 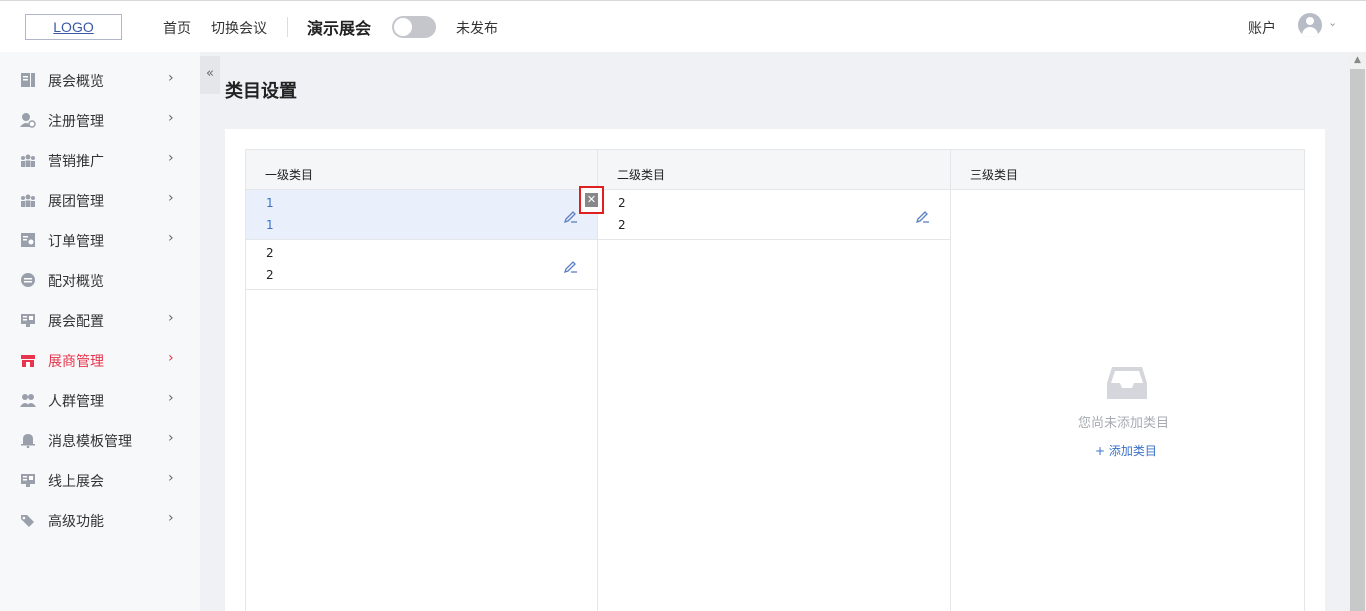 I want to click on sidebar-item-message-templates: 消息模板管理 ›, so click(x=100, y=440).